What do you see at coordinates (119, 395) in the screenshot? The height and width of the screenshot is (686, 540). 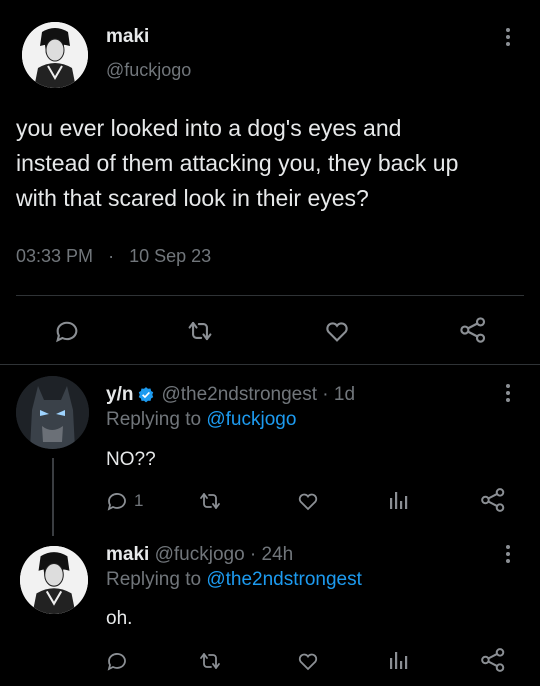 I see `display-name: y/n` at bounding box center [119, 395].